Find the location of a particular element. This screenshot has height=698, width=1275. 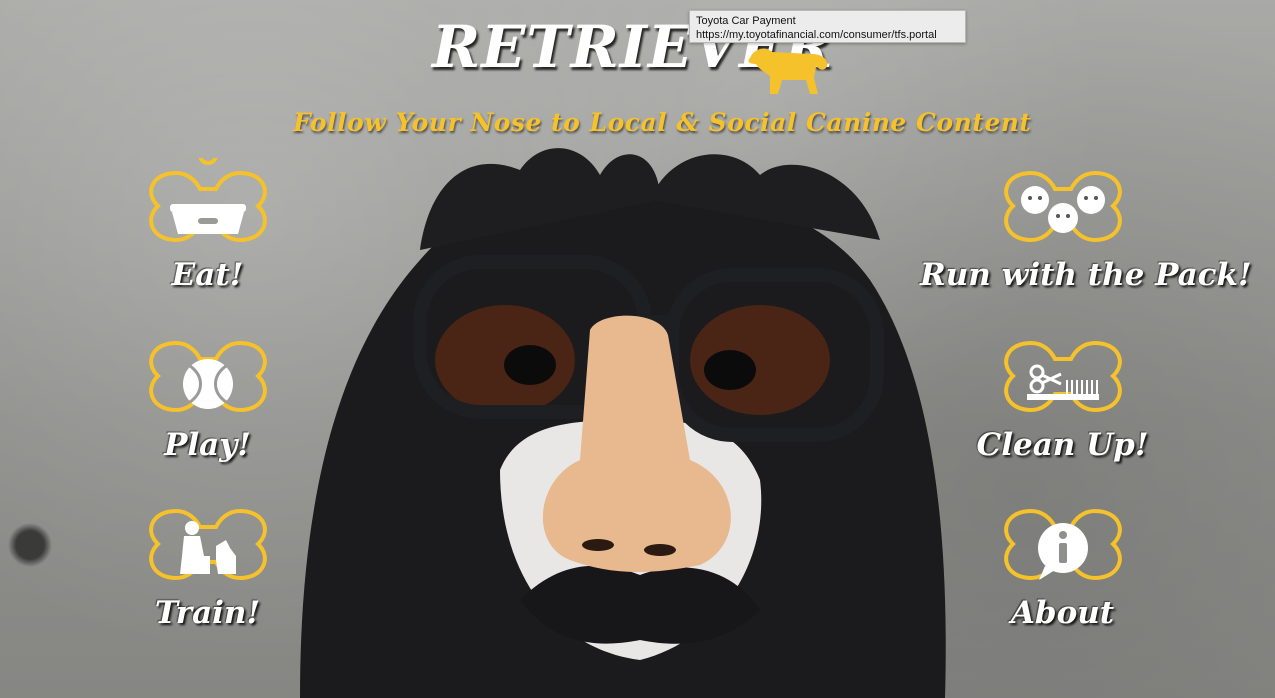

nav-about-link: About is located at coordinates (1062, 563).